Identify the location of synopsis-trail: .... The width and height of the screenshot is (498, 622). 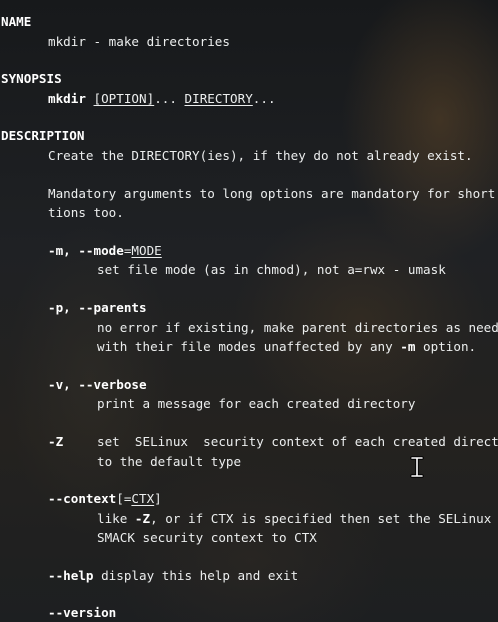
(264, 98).